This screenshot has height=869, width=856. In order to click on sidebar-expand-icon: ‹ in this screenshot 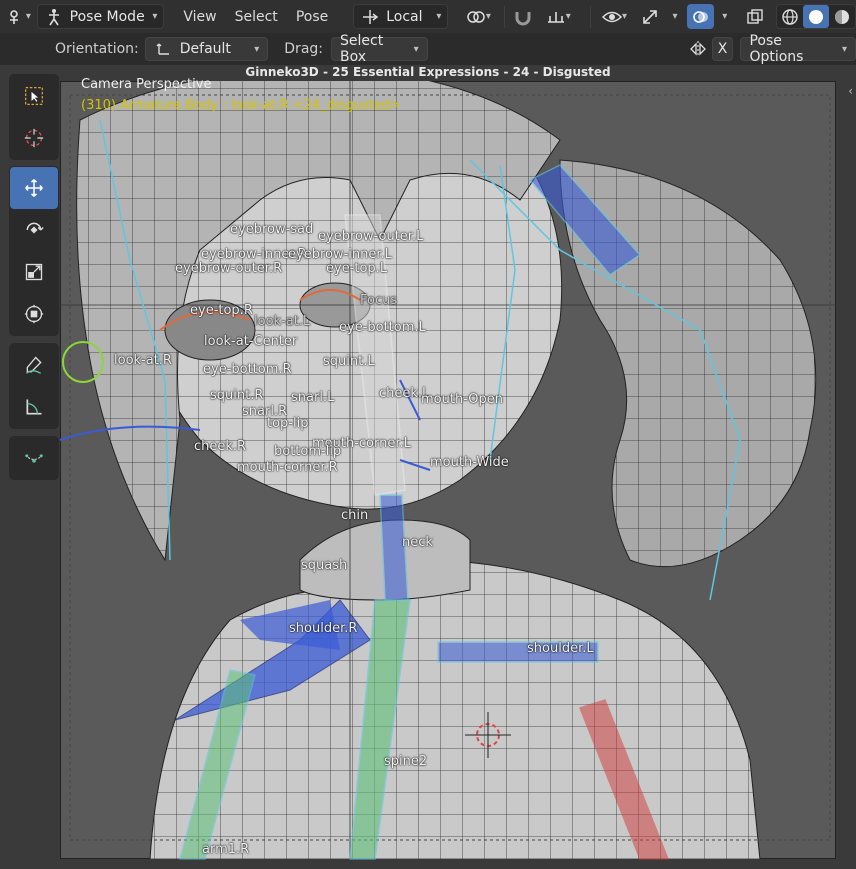, I will do `click(850, 91)`.